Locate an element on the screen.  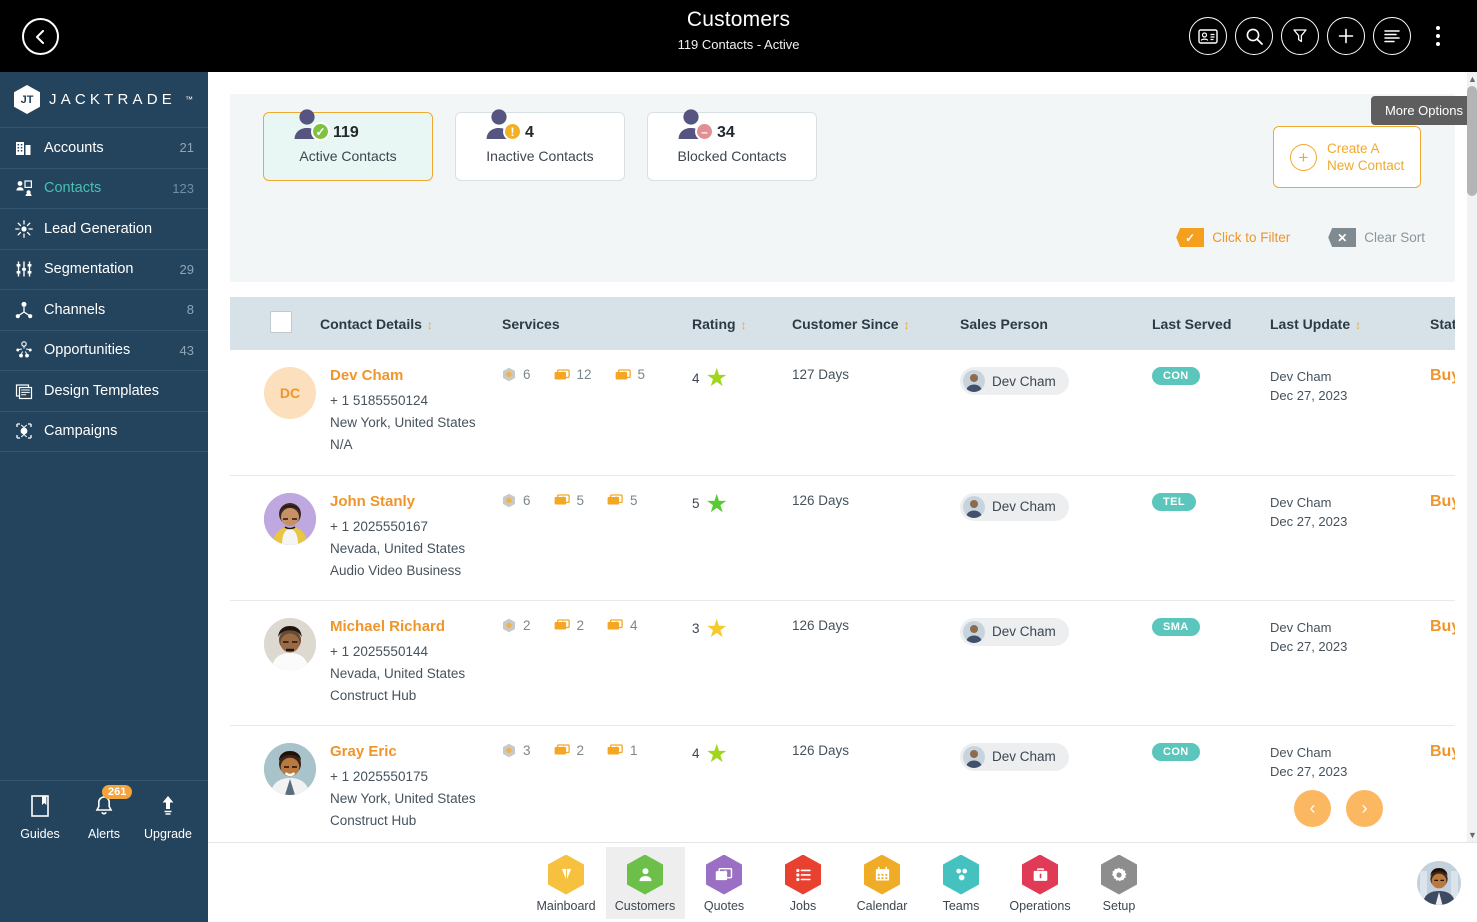
column-status: Status is located at coordinates (1439, 323).